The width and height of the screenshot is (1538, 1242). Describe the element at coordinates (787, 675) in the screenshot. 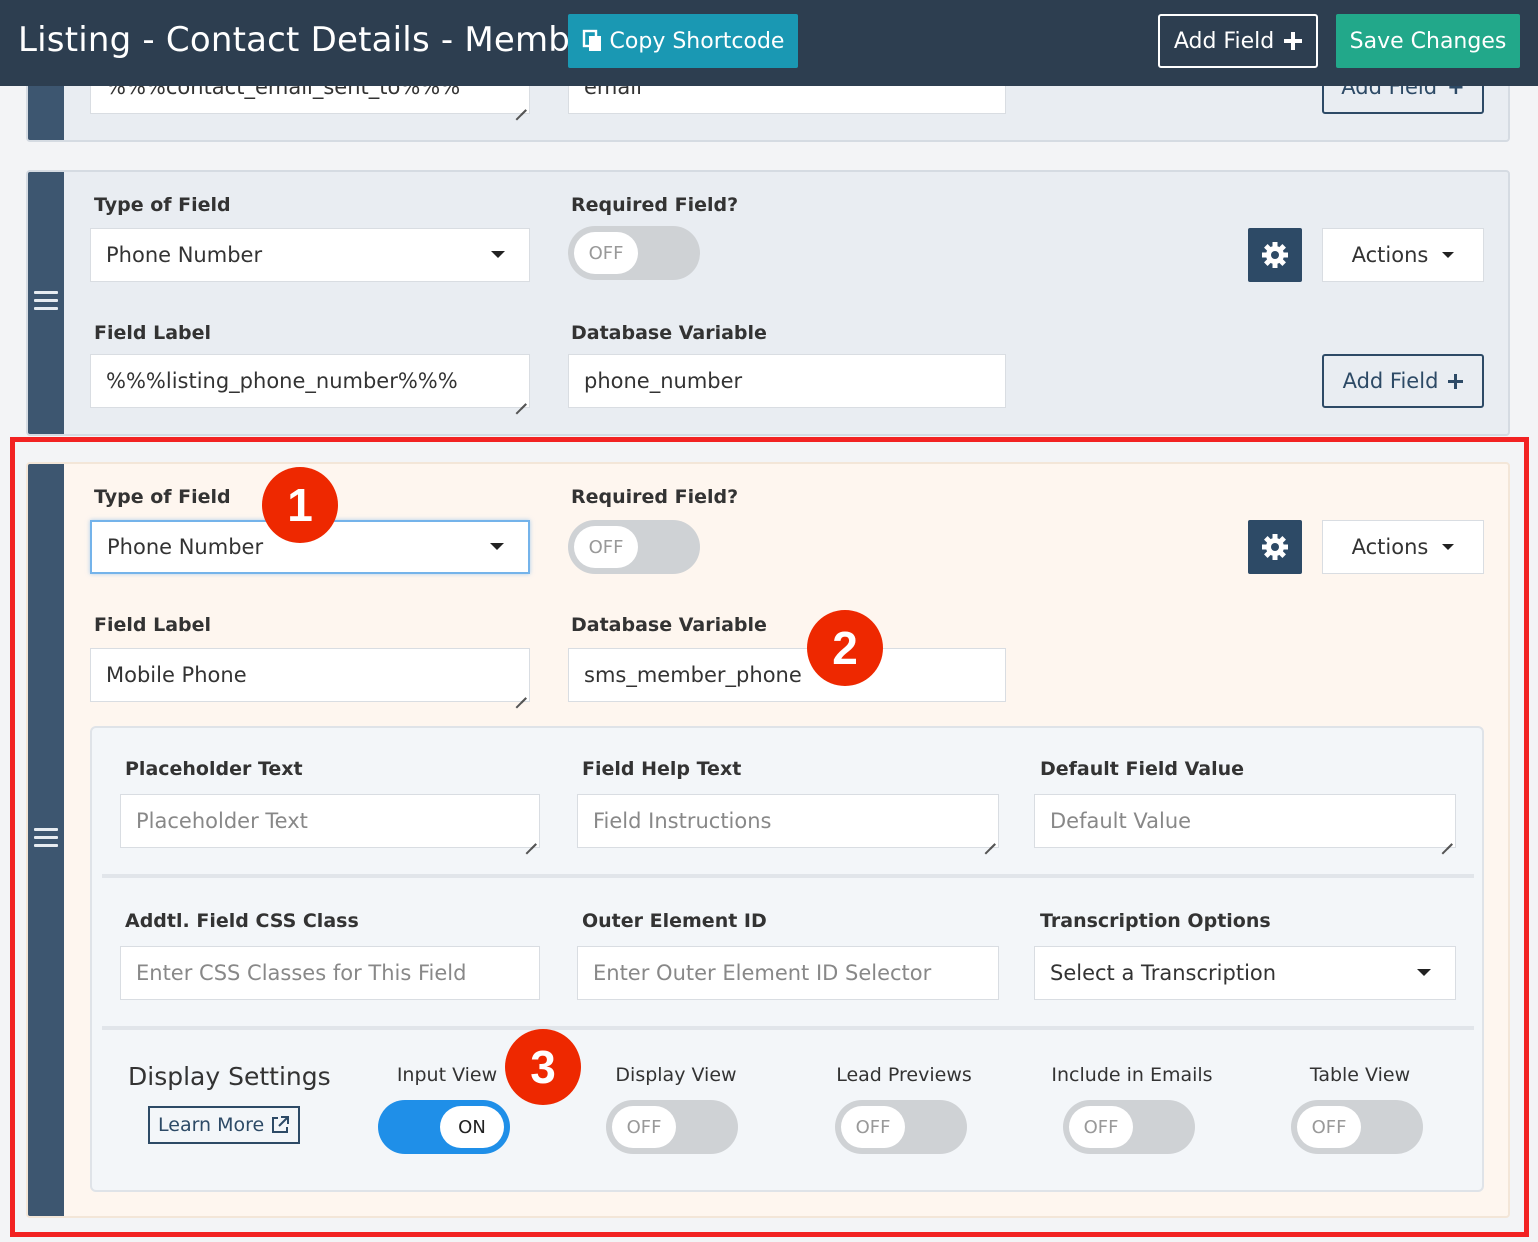

I see `database-variable-input: sms_member_phone` at that location.